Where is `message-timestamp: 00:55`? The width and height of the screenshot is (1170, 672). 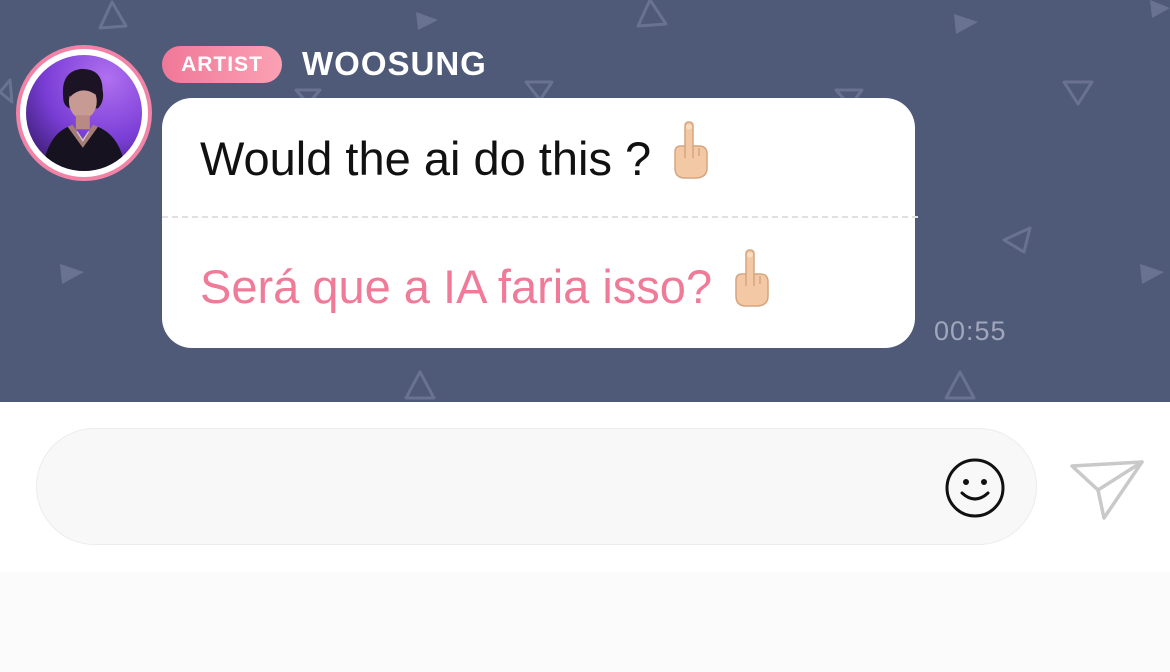 message-timestamp: 00:55 is located at coordinates (970, 331).